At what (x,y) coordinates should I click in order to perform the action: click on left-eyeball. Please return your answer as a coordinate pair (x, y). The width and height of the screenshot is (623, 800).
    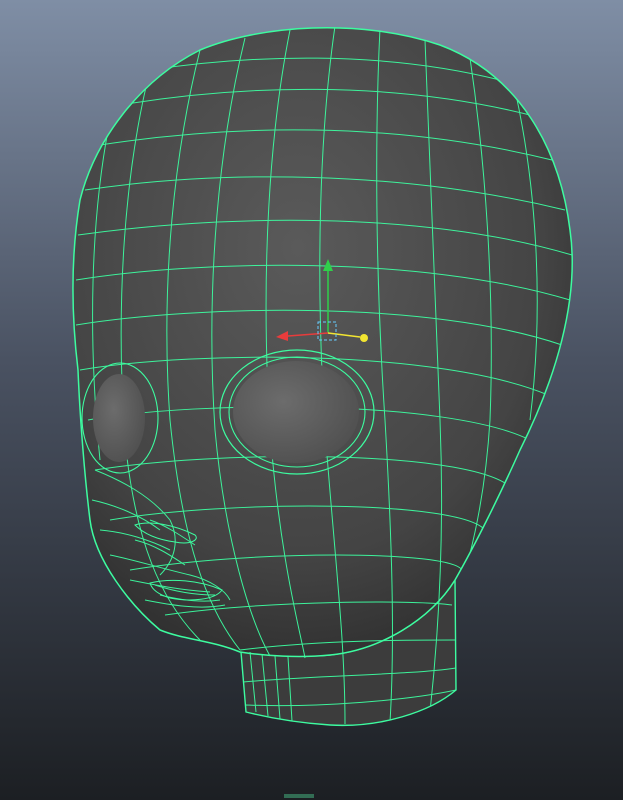
    Looking at the image, I should click on (119, 418).